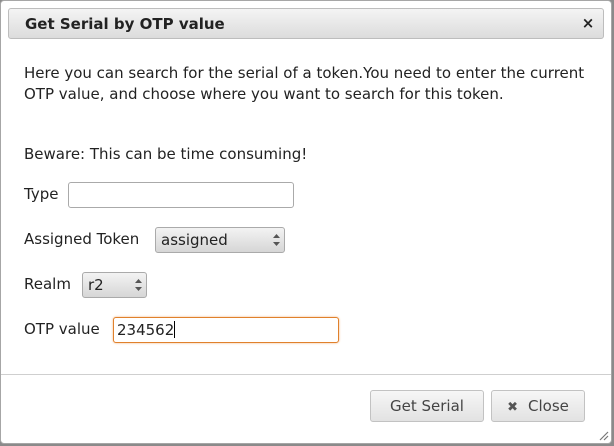  Describe the element at coordinates (166, 154) in the screenshot. I see `warning-text: Beware: This can be time consuming!` at that location.